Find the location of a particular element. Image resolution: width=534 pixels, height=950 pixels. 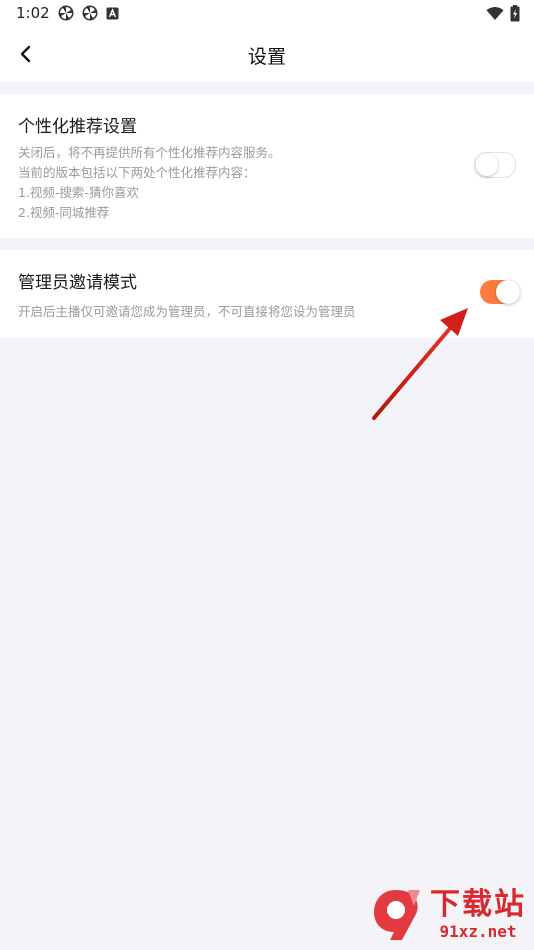

setting-title: 管理员邀请模式 is located at coordinates (77, 283).